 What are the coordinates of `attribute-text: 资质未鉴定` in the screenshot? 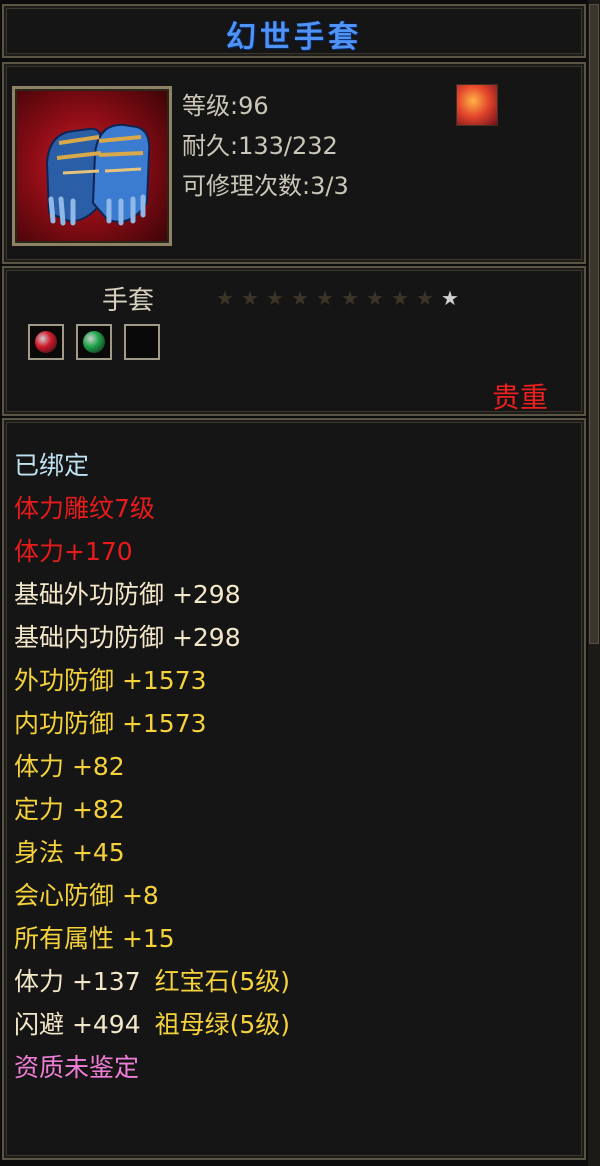 It's located at (77, 1067).